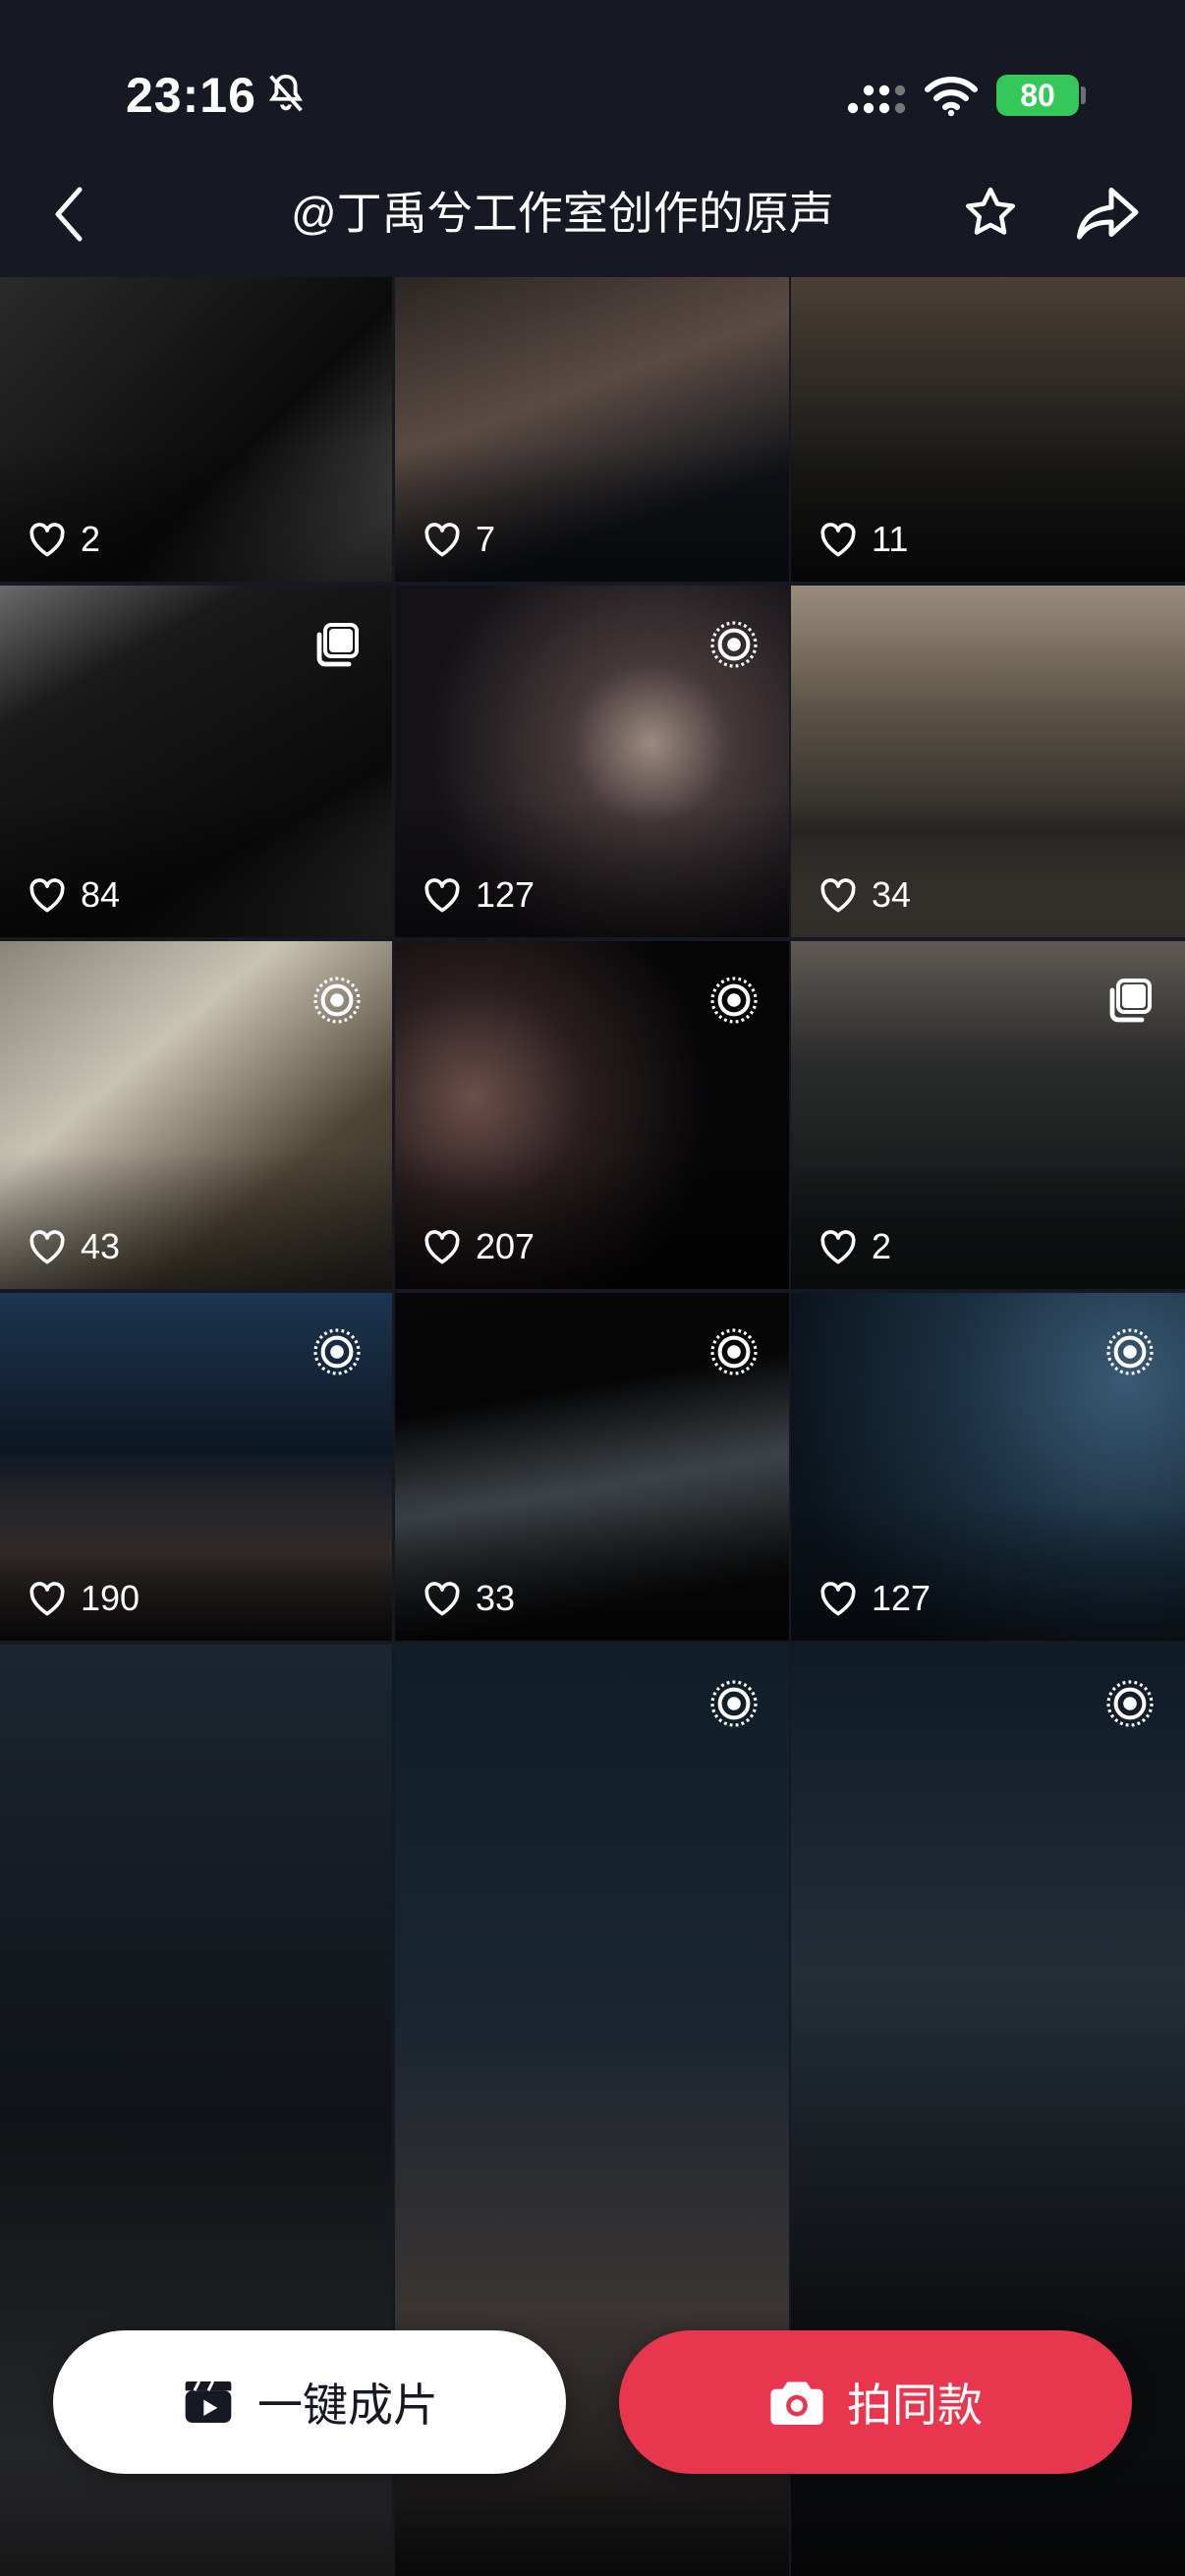 The image size is (1185, 2576). Describe the element at coordinates (111, 1598) in the screenshot. I see `like-count-value: 190` at that location.